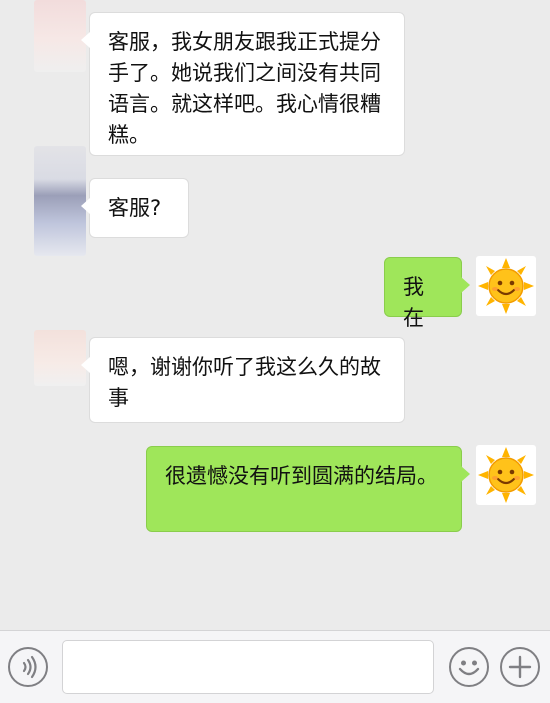 This screenshot has width=550, height=703. I want to click on message-text: 很遗憾没有听到圆满的结局。, so click(301, 476).